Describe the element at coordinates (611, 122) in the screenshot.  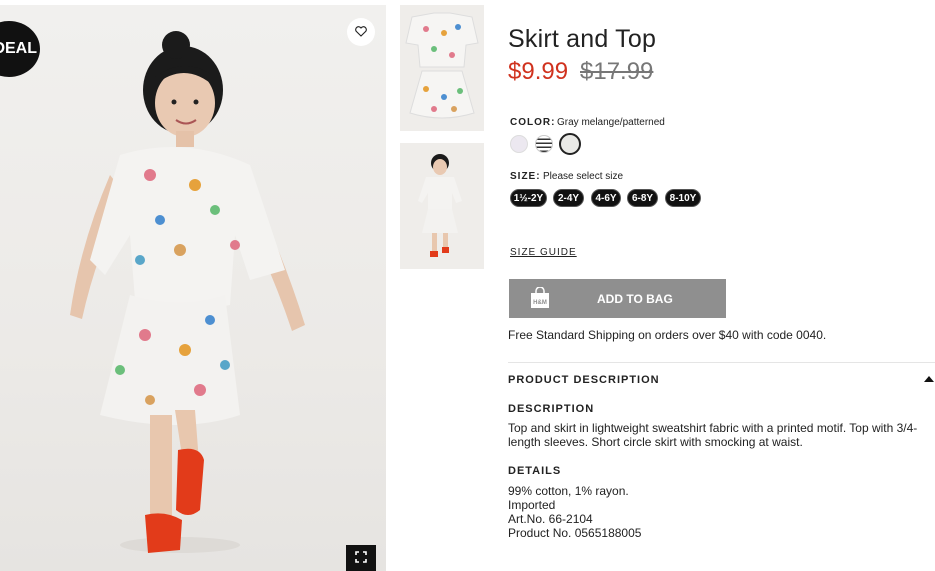
I see `color-value: Gray melange/patterned` at that location.